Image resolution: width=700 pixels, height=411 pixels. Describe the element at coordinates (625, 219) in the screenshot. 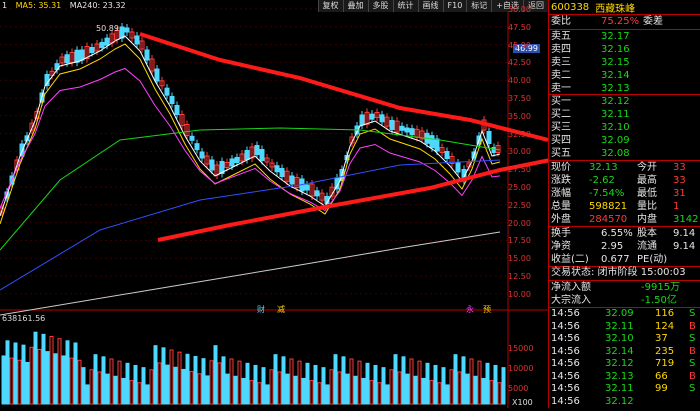

I see `stat-row: 外盘 284570 内盘 3142` at that location.